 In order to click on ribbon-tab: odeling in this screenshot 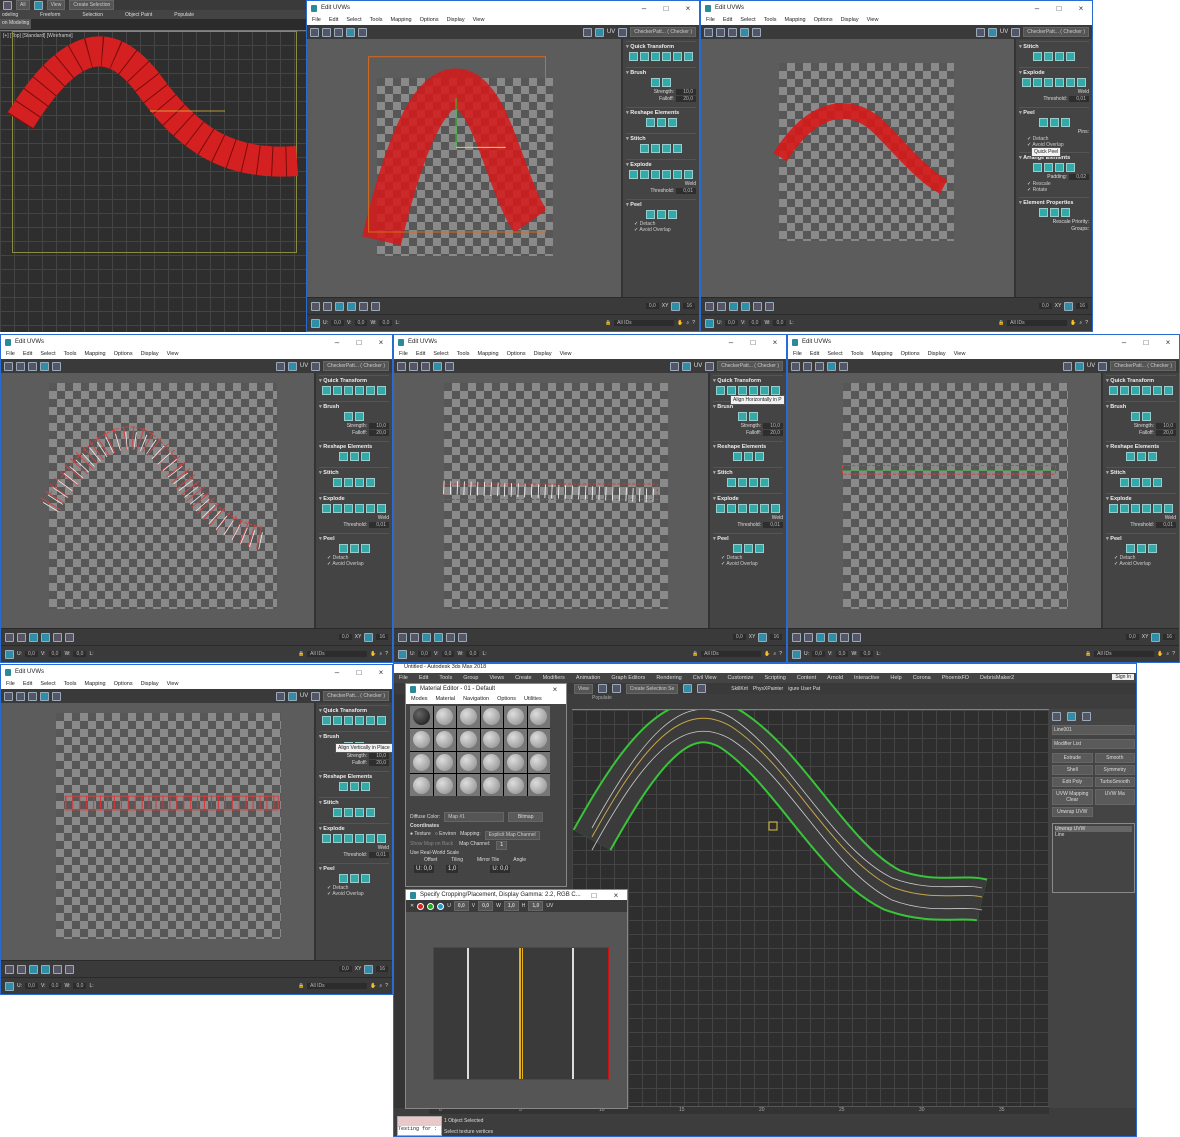, I will do `click(10, 15)`.